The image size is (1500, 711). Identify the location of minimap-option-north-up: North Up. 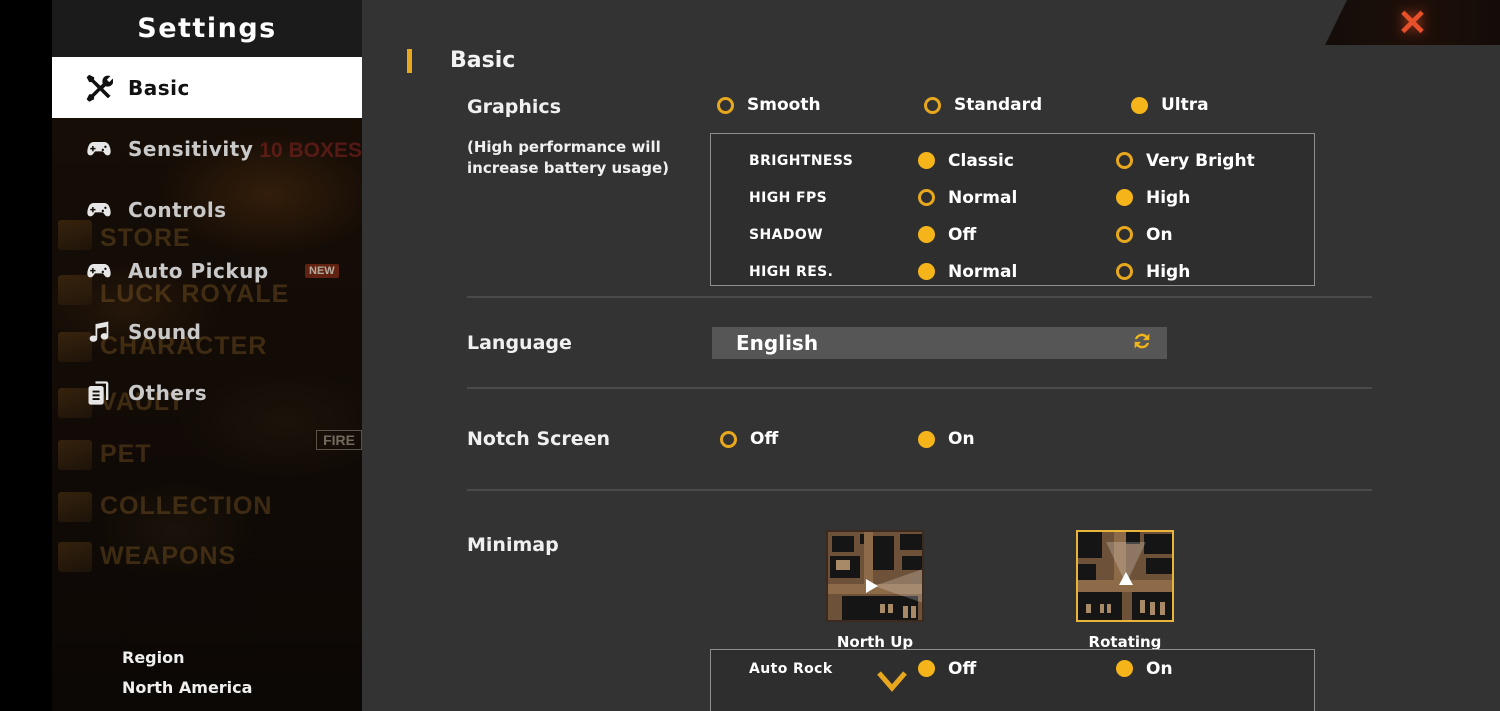
(875, 590).